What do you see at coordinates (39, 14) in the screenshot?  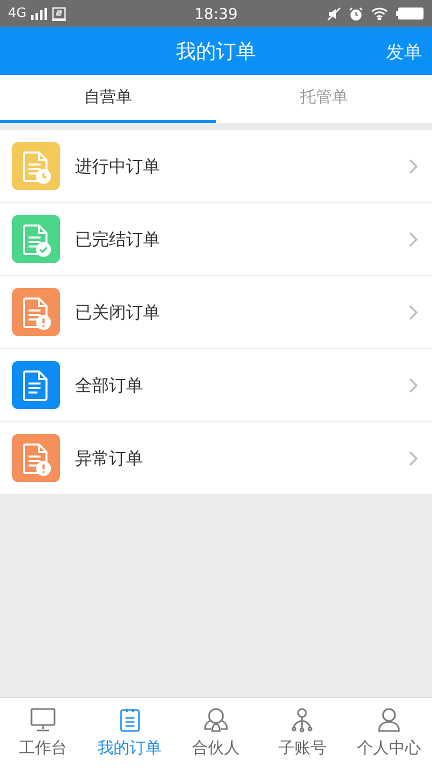 I see `signal-icon` at bounding box center [39, 14].